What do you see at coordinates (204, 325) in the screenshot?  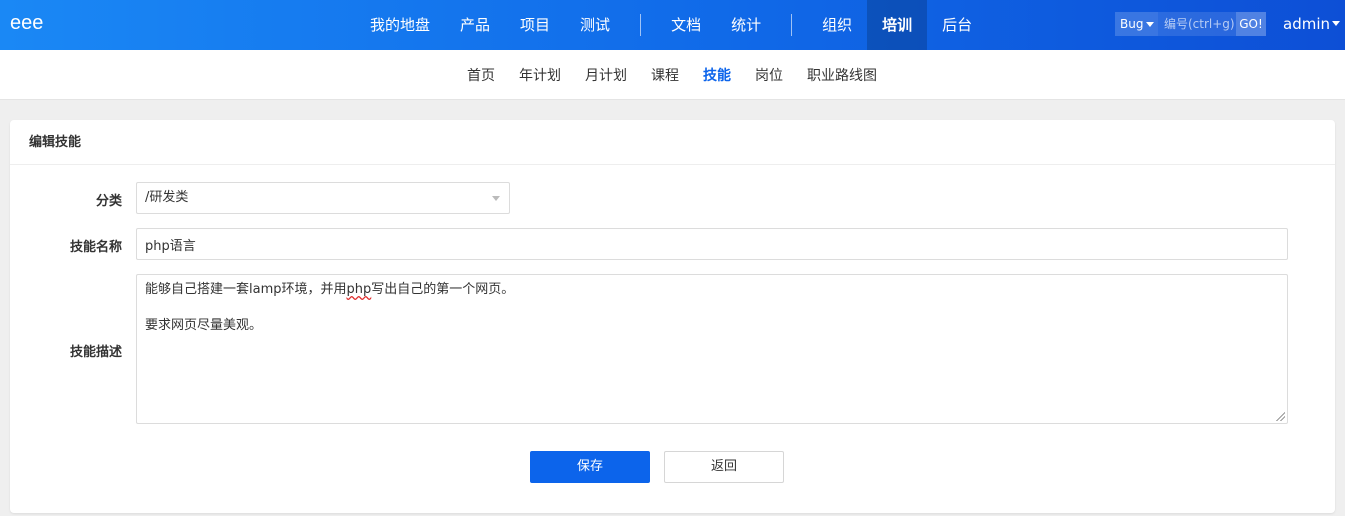 I see `description-line: 要求网页尽量美观。` at bounding box center [204, 325].